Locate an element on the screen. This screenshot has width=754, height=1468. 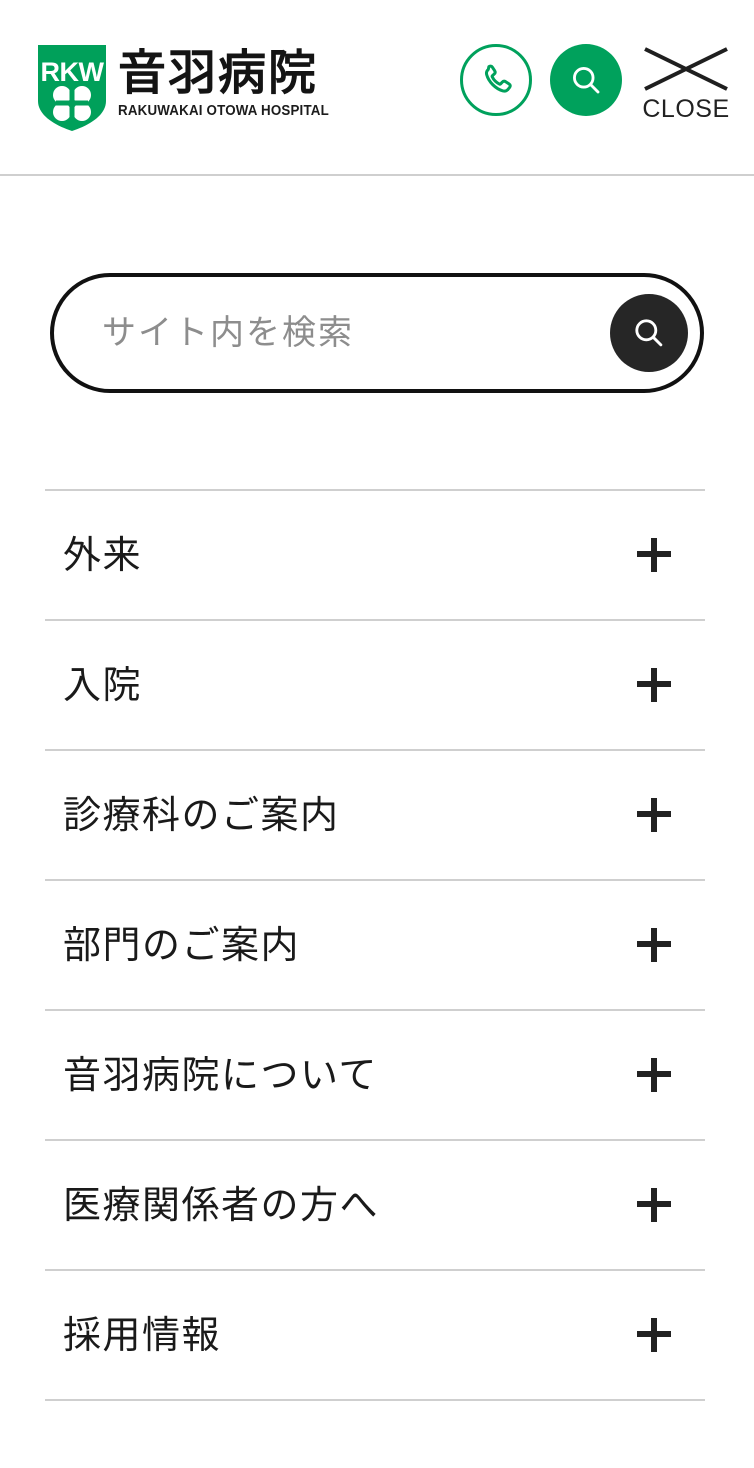
nav-divider is located at coordinates (375, 1400).